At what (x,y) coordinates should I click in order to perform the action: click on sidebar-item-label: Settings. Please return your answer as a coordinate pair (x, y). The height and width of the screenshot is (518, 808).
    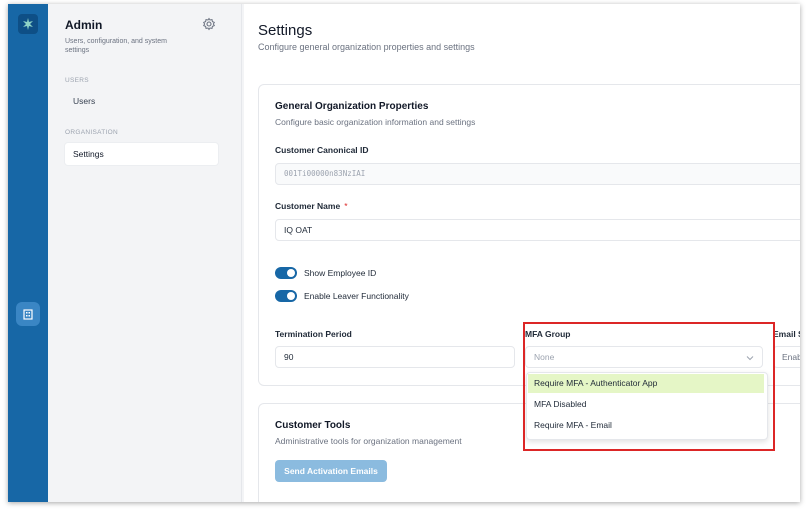
    Looking at the image, I should click on (88, 154).